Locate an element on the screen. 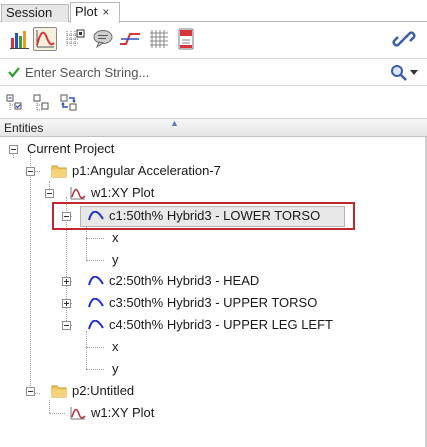 This screenshot has height=447, width=427. collapse-all-icon is located at coordinates (15, 103).